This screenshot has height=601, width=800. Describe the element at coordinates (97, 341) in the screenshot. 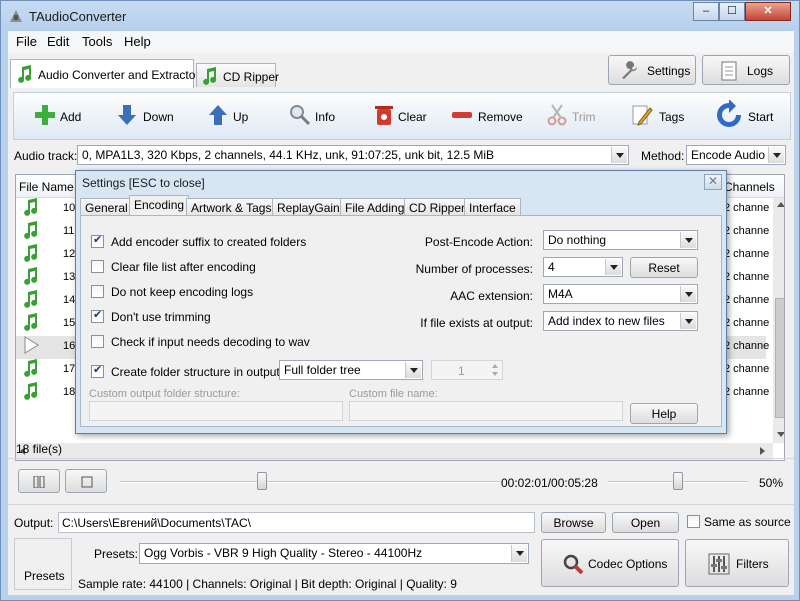

I see `check-input-checkbox` at that location.